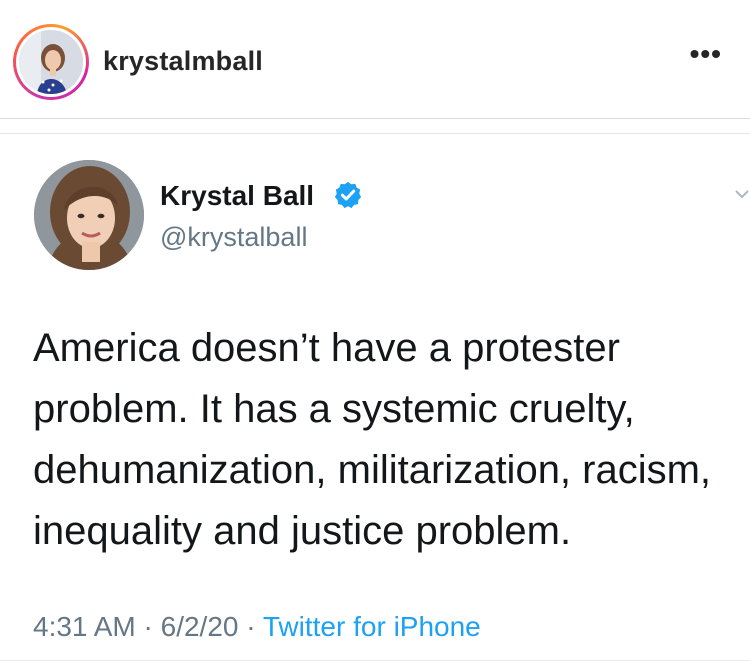  I want to click on profile-avatar-photo, so click(51, 62).